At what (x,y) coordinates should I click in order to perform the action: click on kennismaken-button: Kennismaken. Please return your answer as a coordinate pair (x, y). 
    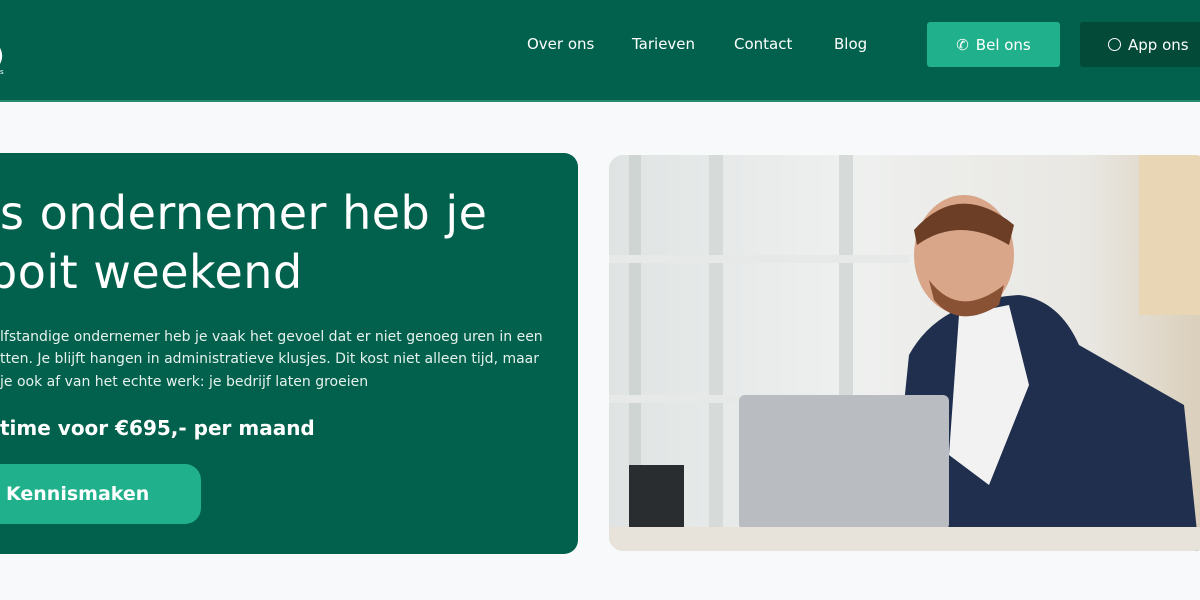
    Looking at the image, I should click on (100, 494).